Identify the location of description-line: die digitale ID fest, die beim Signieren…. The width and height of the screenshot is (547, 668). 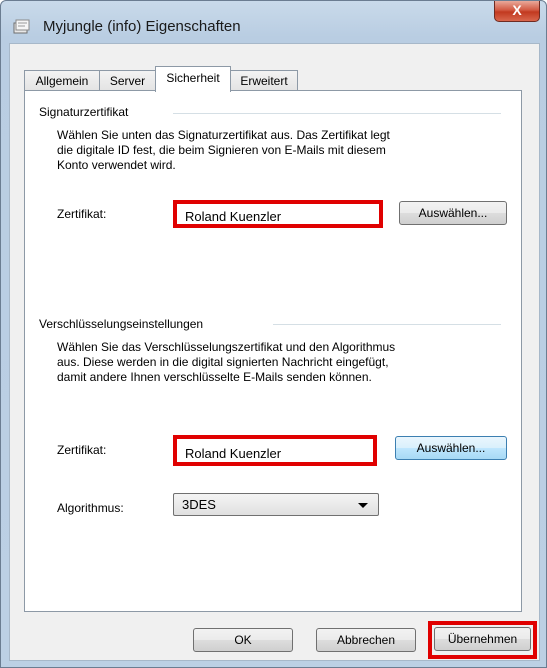
(221, 150).